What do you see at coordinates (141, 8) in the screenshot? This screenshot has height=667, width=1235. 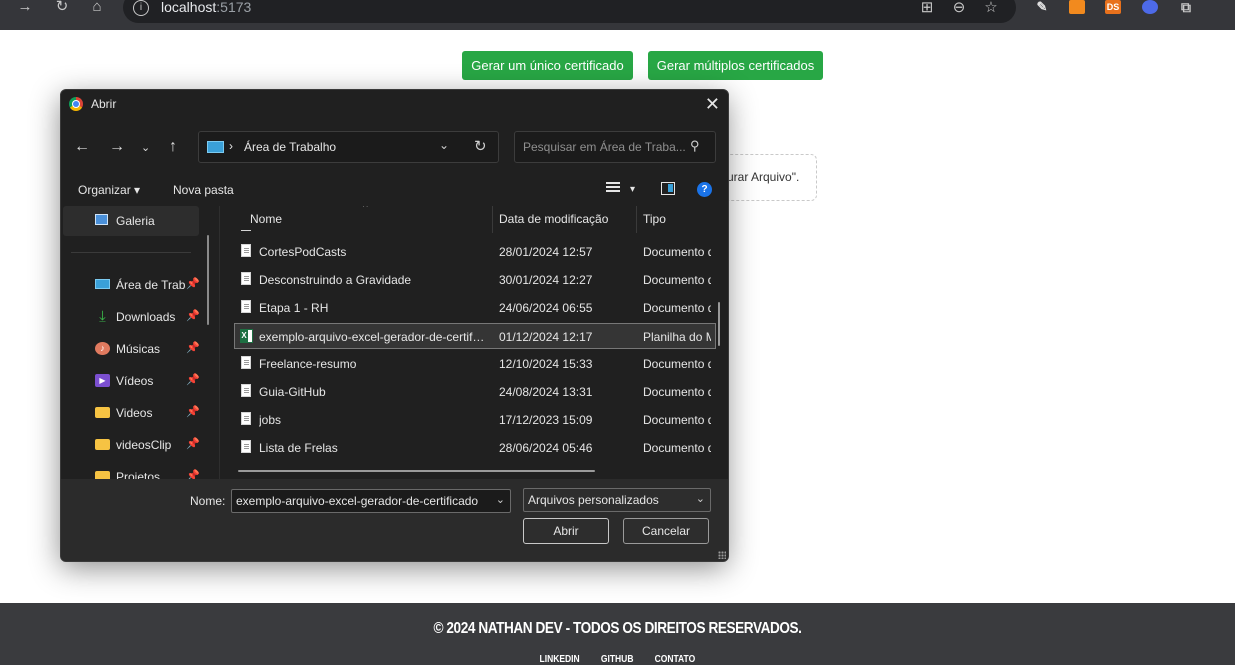 I see `site-info-icon: i` at bounding box center [141, 8].